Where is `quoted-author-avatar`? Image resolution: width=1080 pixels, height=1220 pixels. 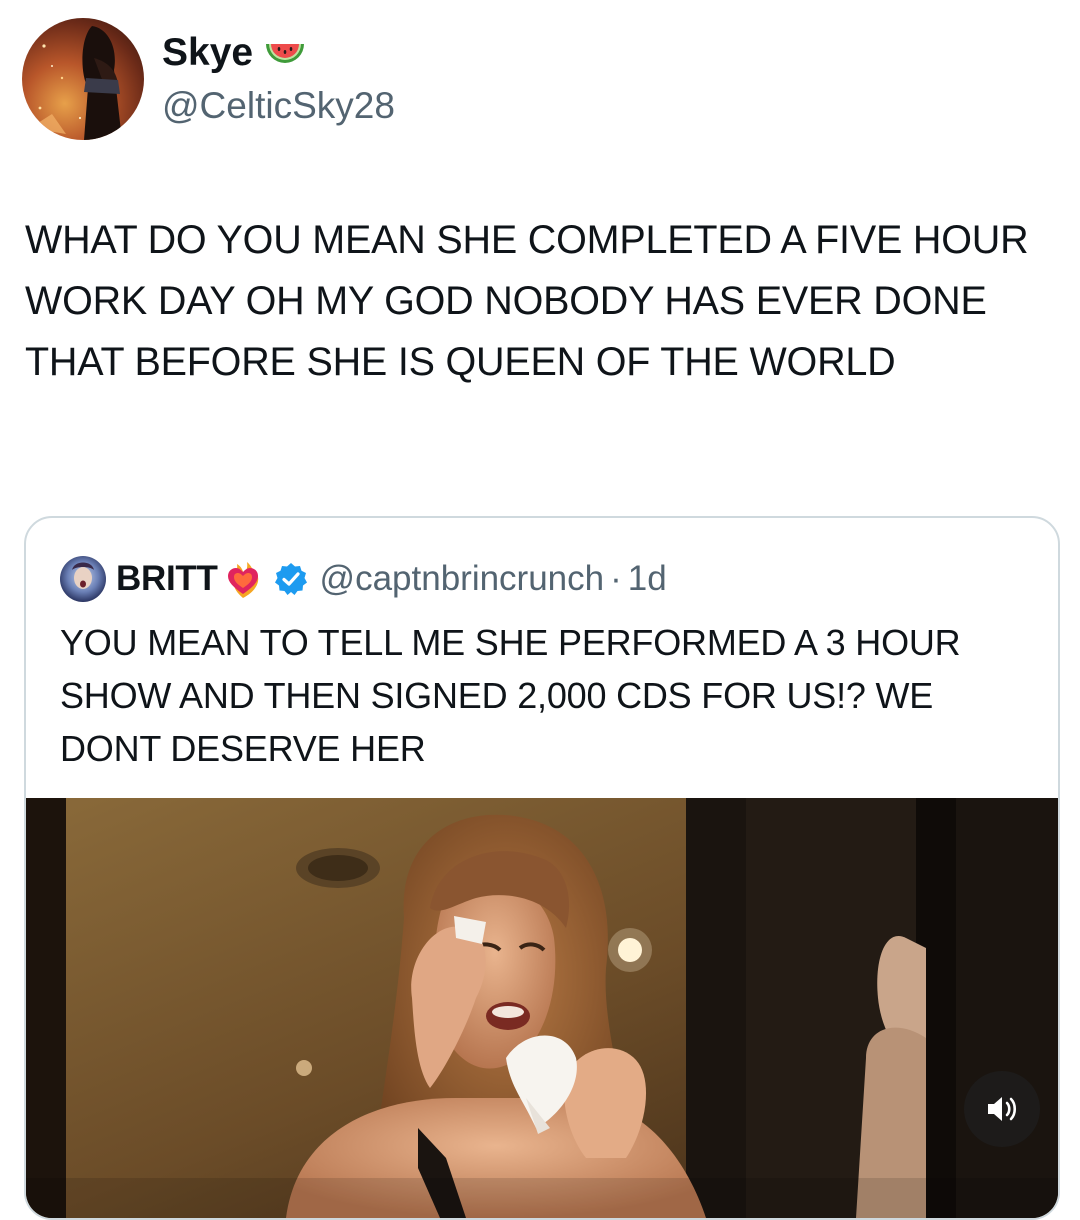 quoted-author-avatar is located at coordinates (83, 579).